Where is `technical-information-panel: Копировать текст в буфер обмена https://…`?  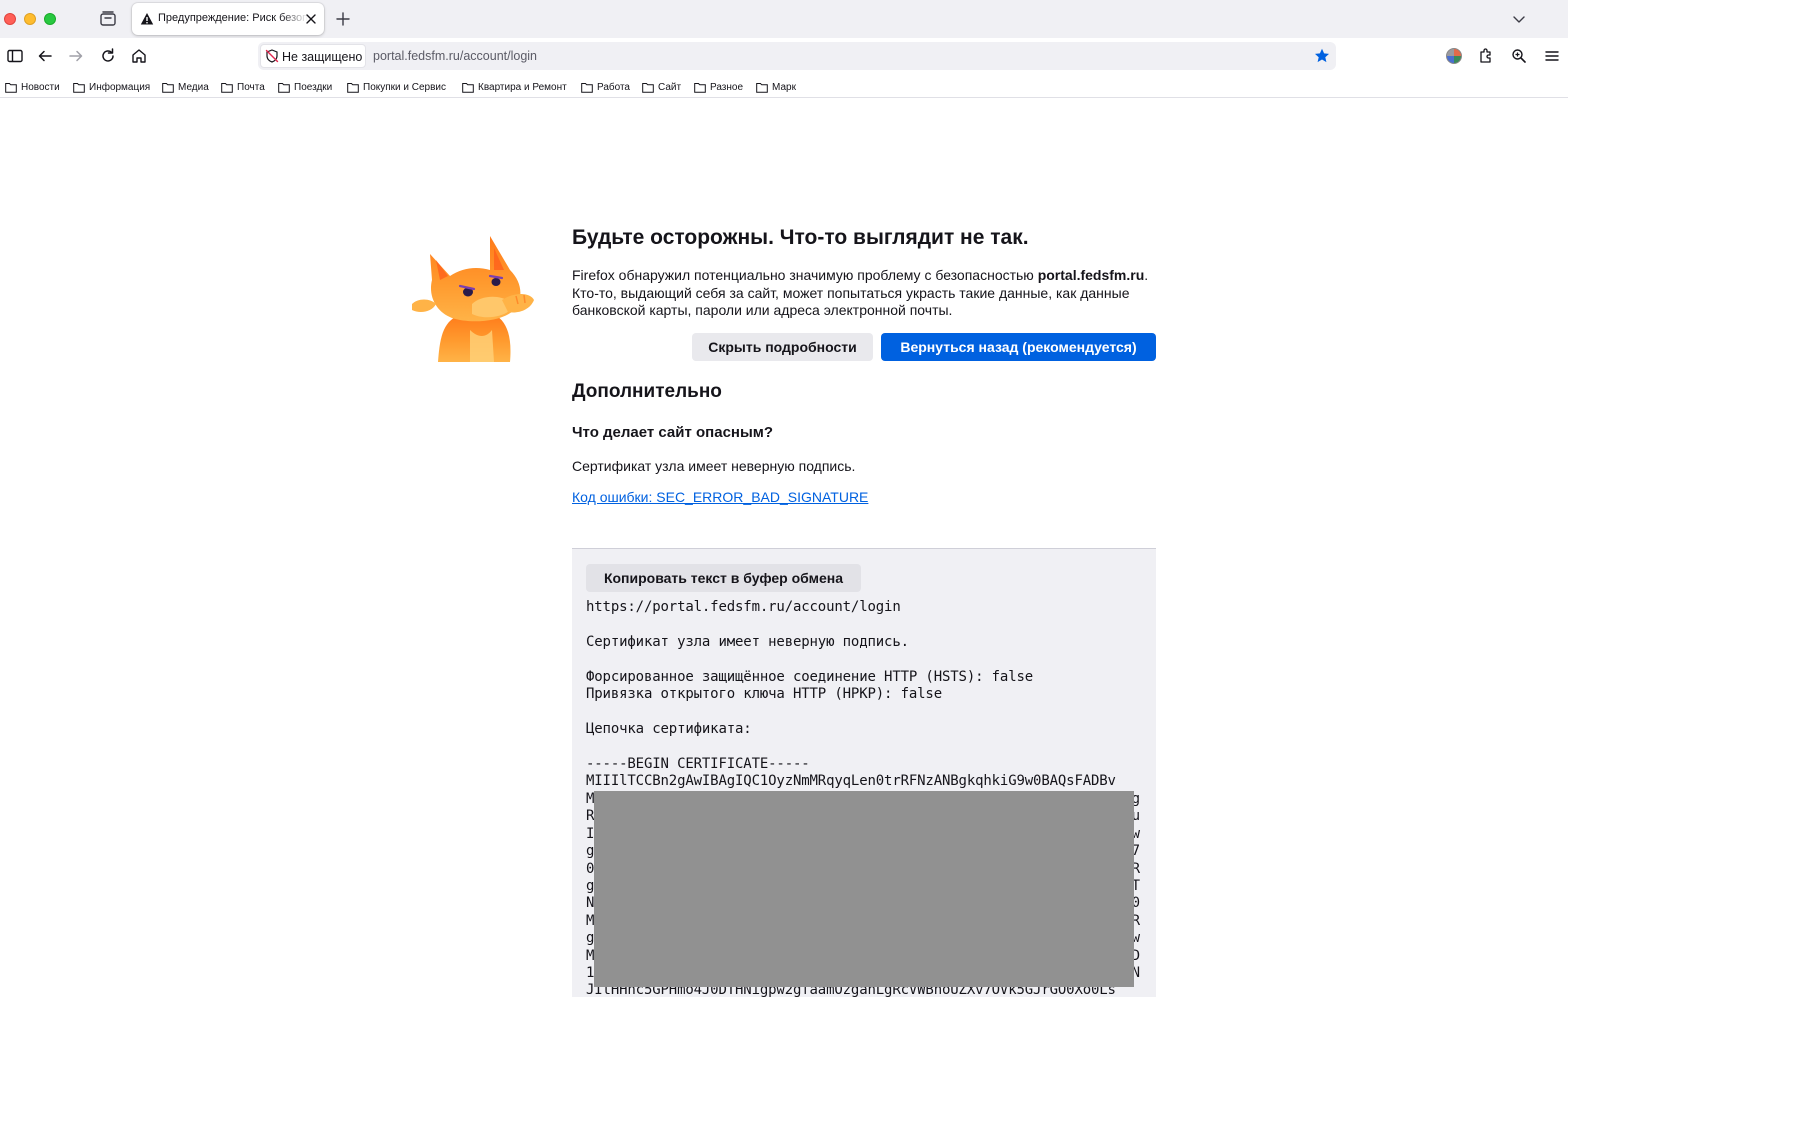 technical-information-panel: Копировать текст в буфер обмена https://… is located at coordinates (864, 772).